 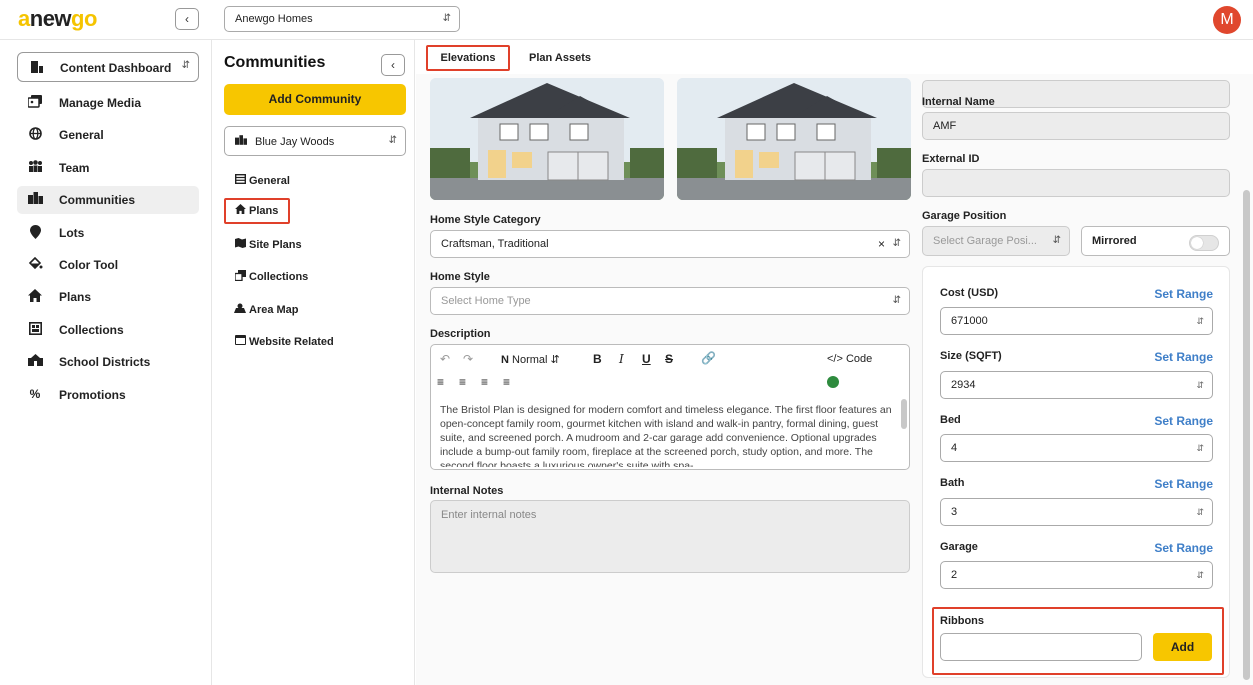 I want to click on dashboard-label: Content Dashboard, so click(x=116, y=68).